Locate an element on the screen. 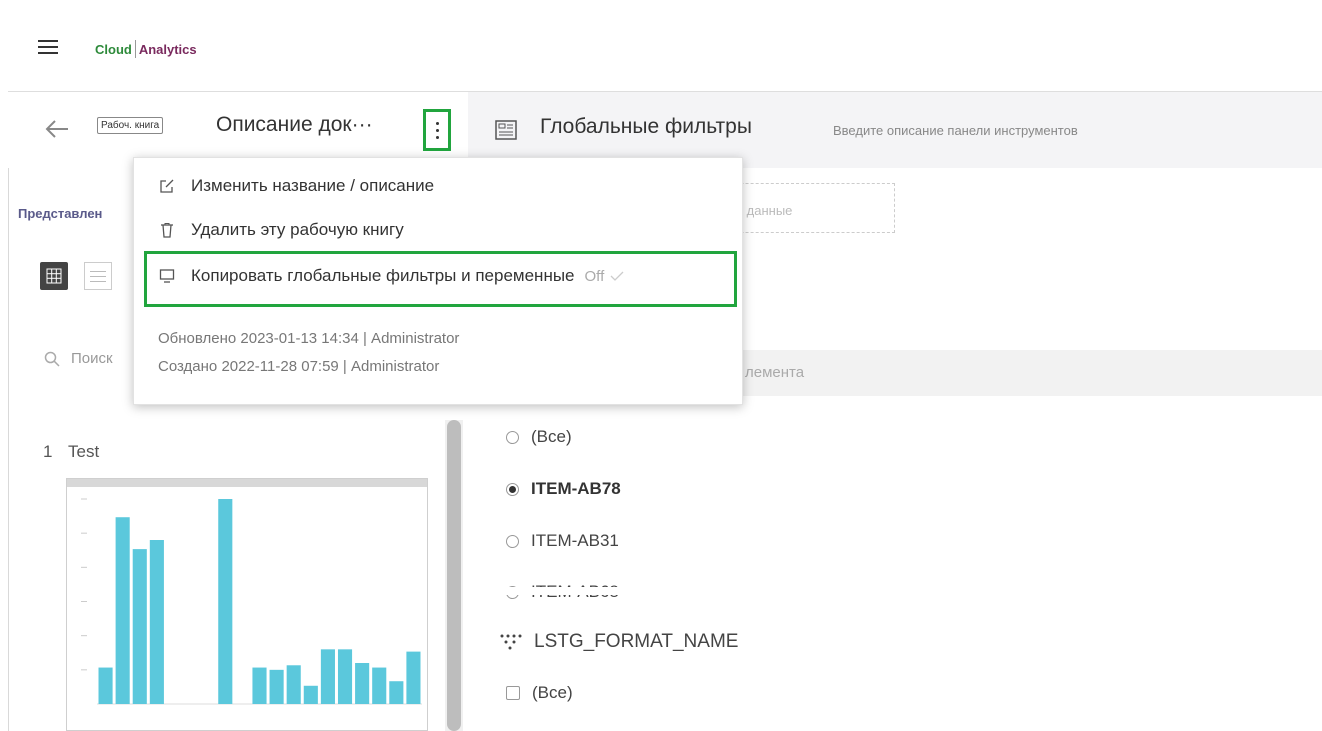 The height and width of the screenshot is (731, 1322). field-option-all: (Все) is located at coordinates (539, 693).